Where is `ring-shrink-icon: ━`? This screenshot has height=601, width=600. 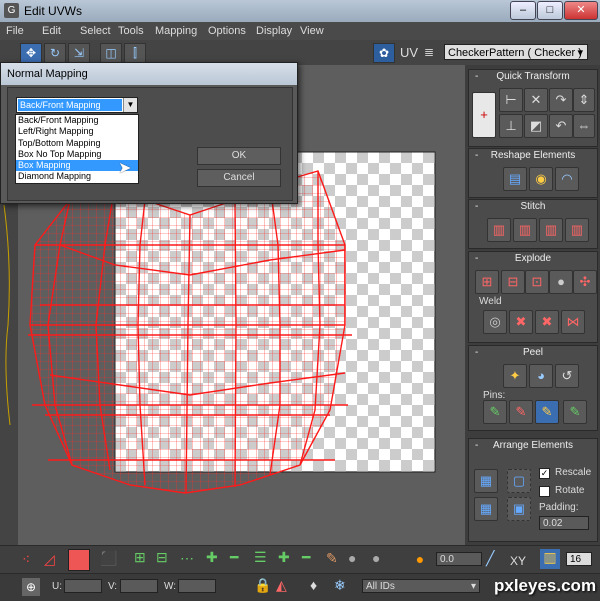
ring-shrink-icon: ━ is located at coordinates (234, 557).